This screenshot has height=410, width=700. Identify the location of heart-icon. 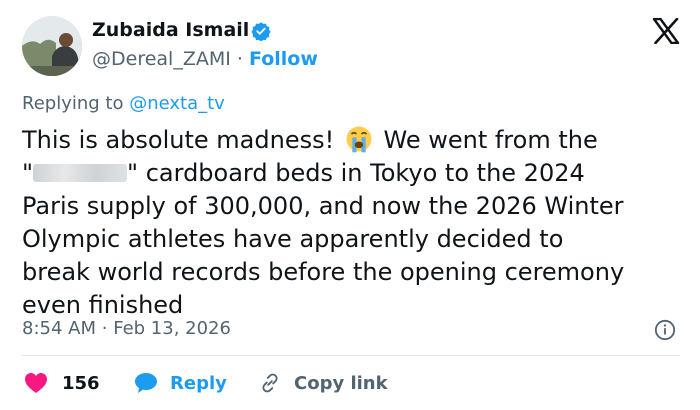
(36, 383).